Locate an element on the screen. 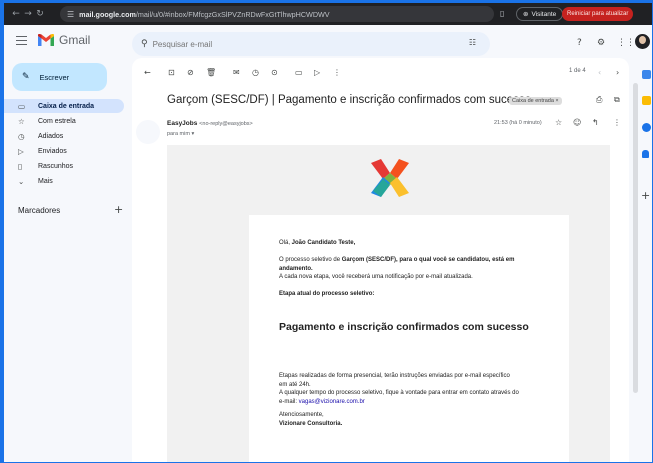 Image resolution: width=653 pixels, height=463 pixels. sender-email: <no-reply@easyjobs> is located at coordinates (226, 124).